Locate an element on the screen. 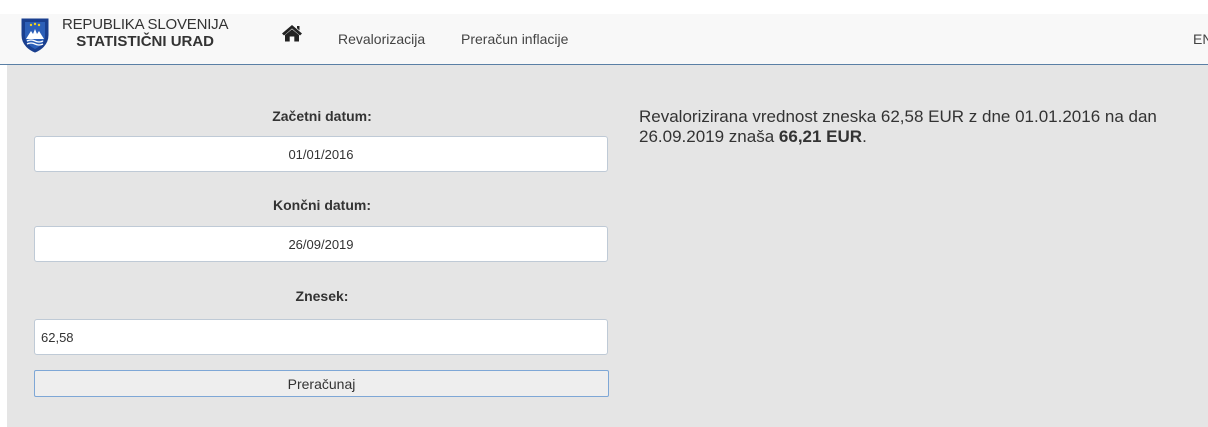 The width and height of the screenshot is (1208, 427). result-amount: 66,21 EUR is located at coordinates (820, 136).